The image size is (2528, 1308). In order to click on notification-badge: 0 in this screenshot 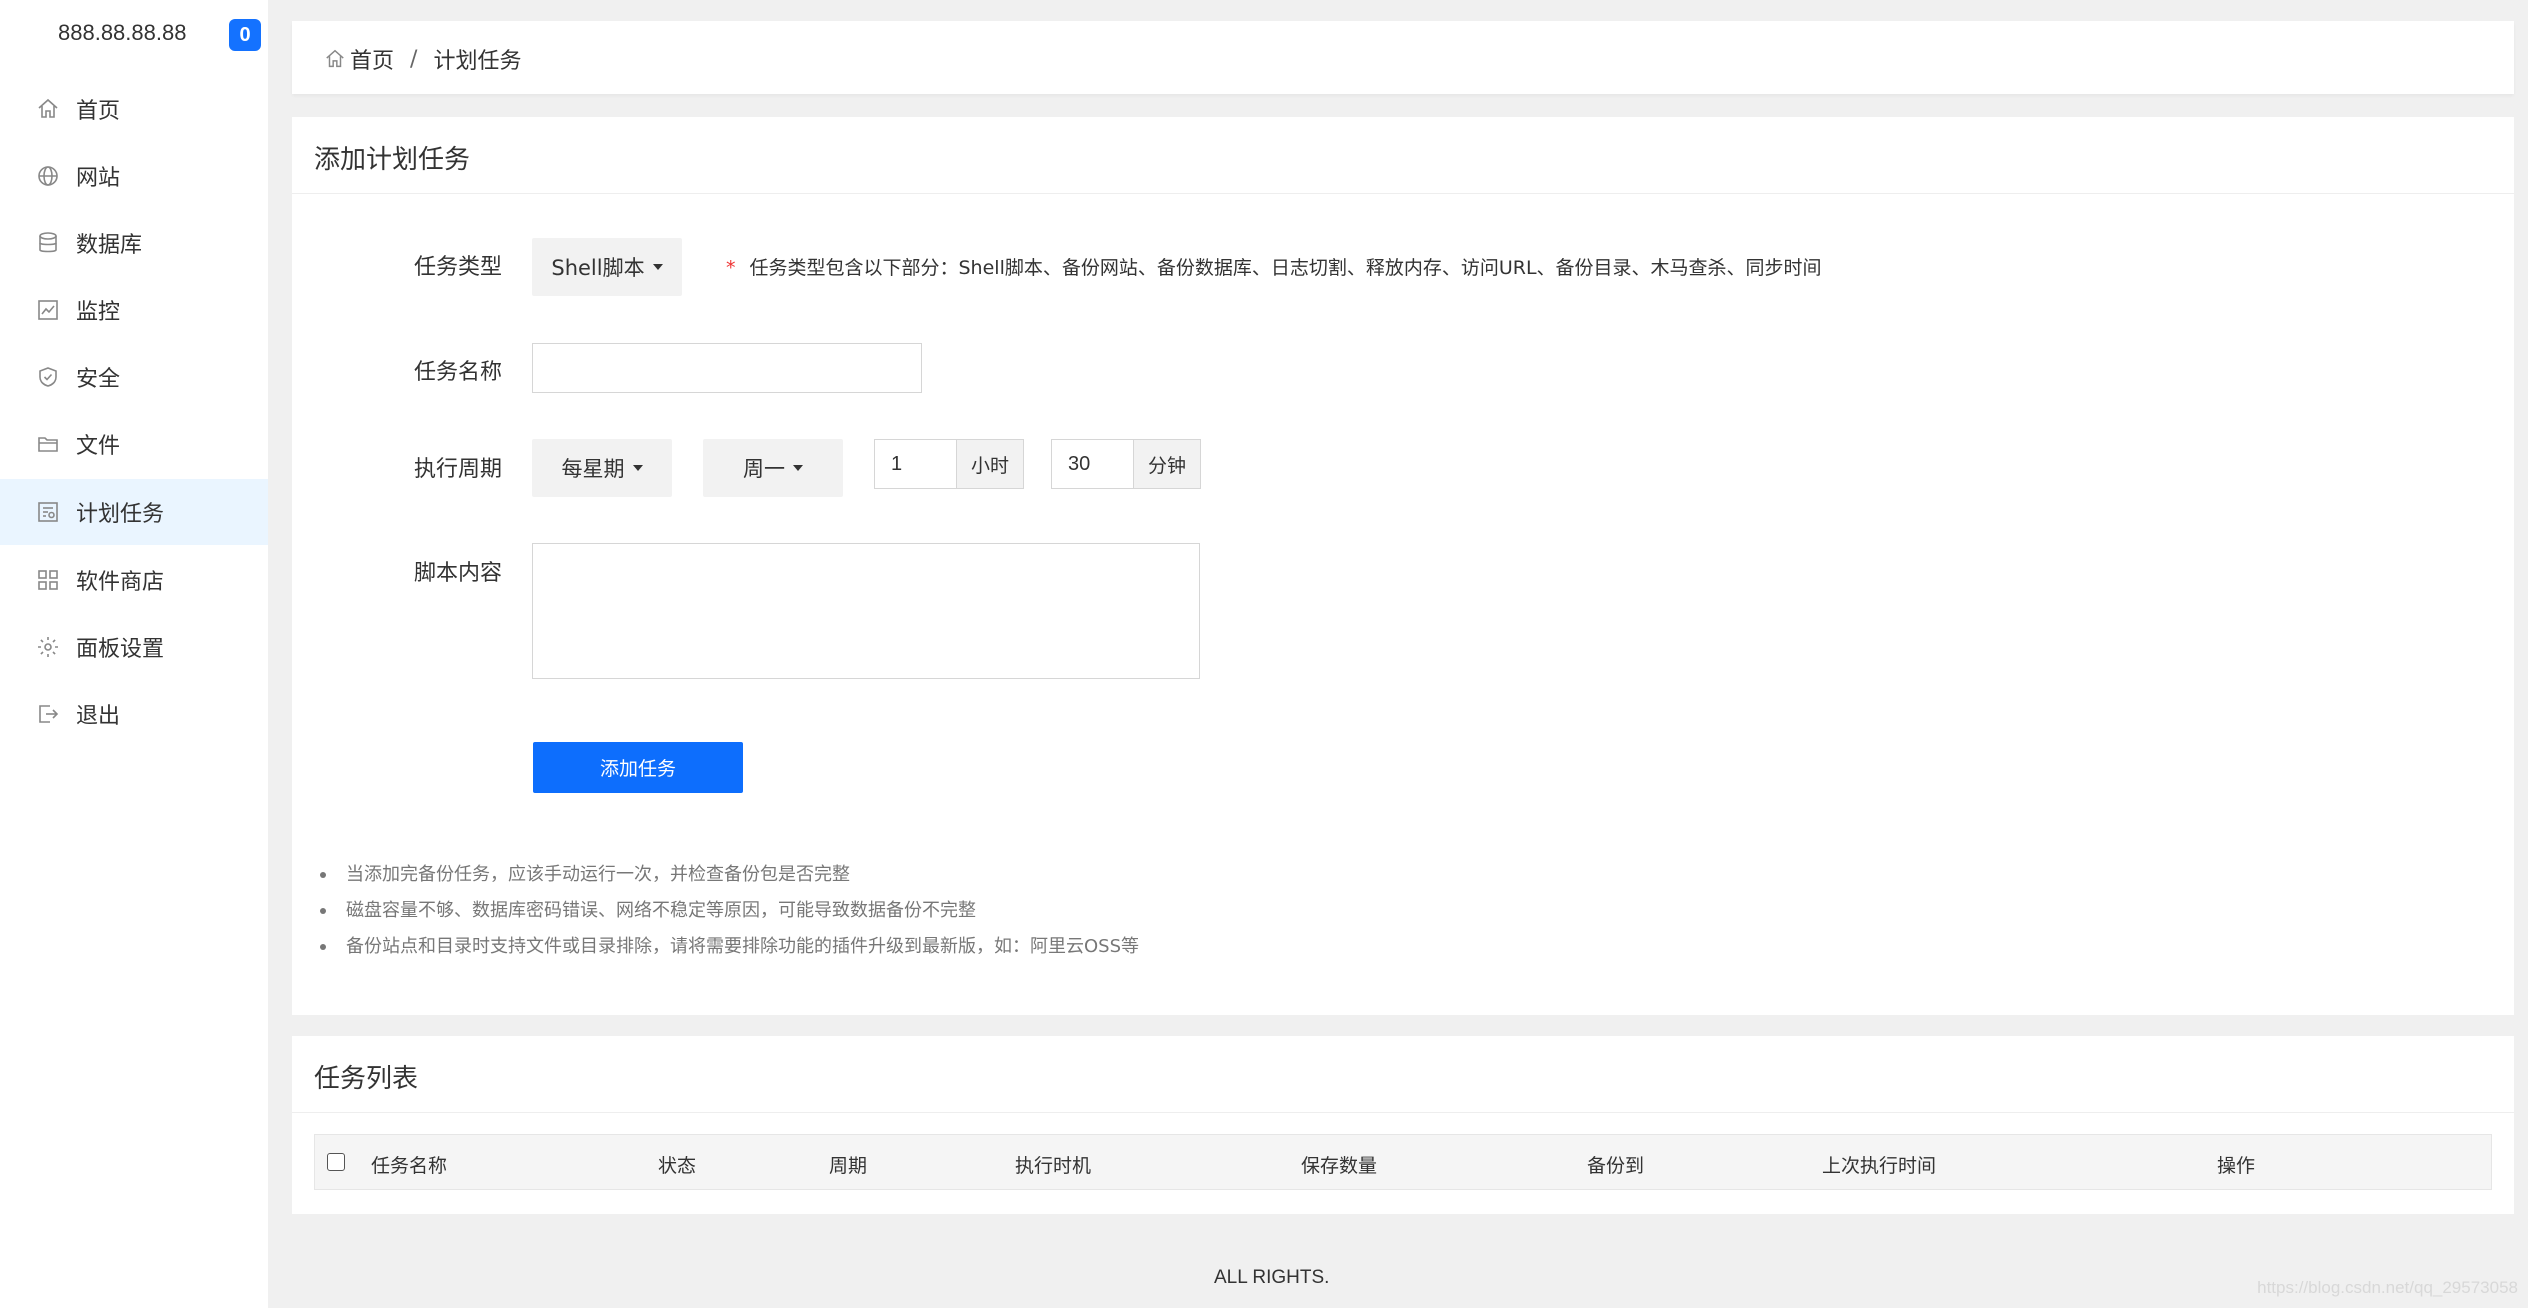, I will do `click(245, 35)`.